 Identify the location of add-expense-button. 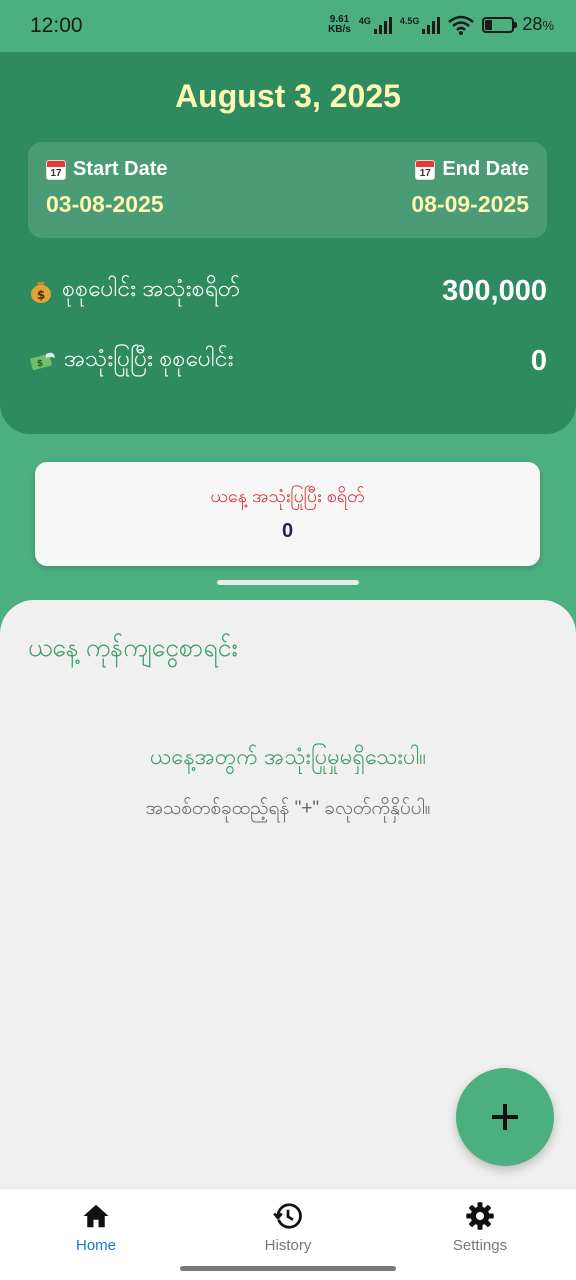
(505, 1117).